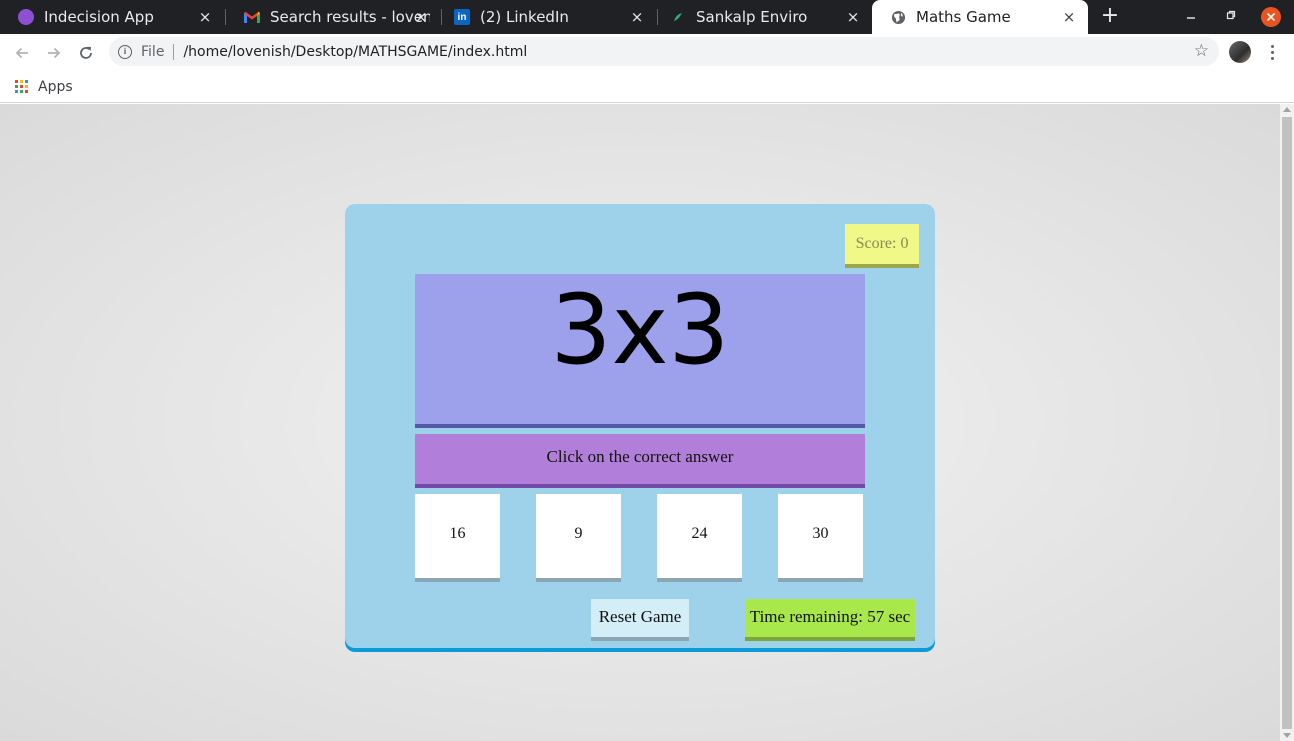 This screenshot has width=1294, height=741. What do you see at coordinates (963, 17) in the screenshot?
I see `tab-title: Maths Game` at bounding box center [963, 17].